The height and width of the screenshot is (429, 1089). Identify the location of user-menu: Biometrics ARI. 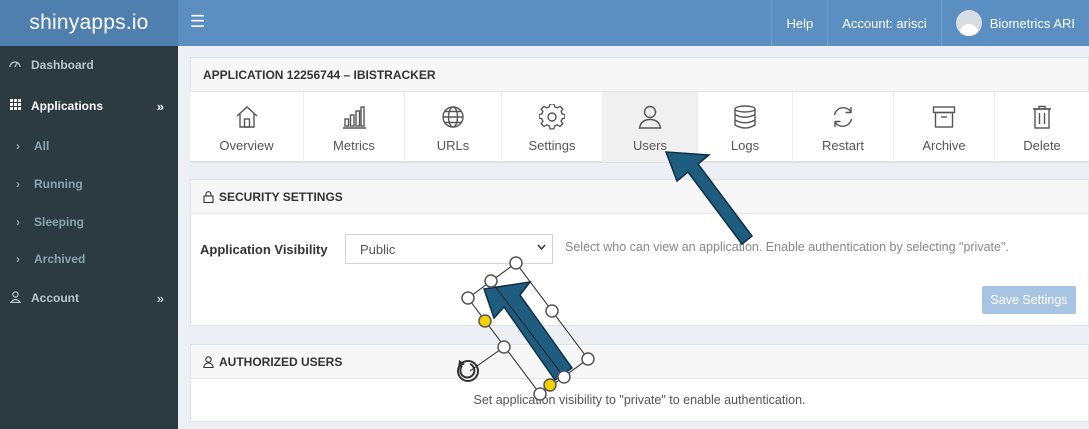
(1014, 23).